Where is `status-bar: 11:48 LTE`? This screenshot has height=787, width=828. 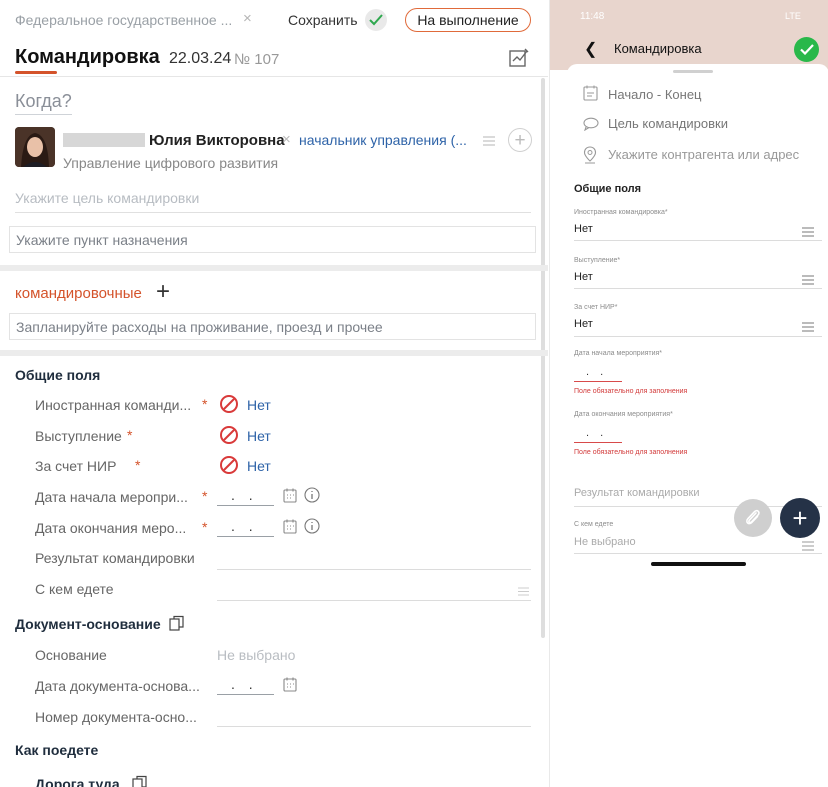
status-bar: 11:48 LTE is located at coordinates (689, 15).